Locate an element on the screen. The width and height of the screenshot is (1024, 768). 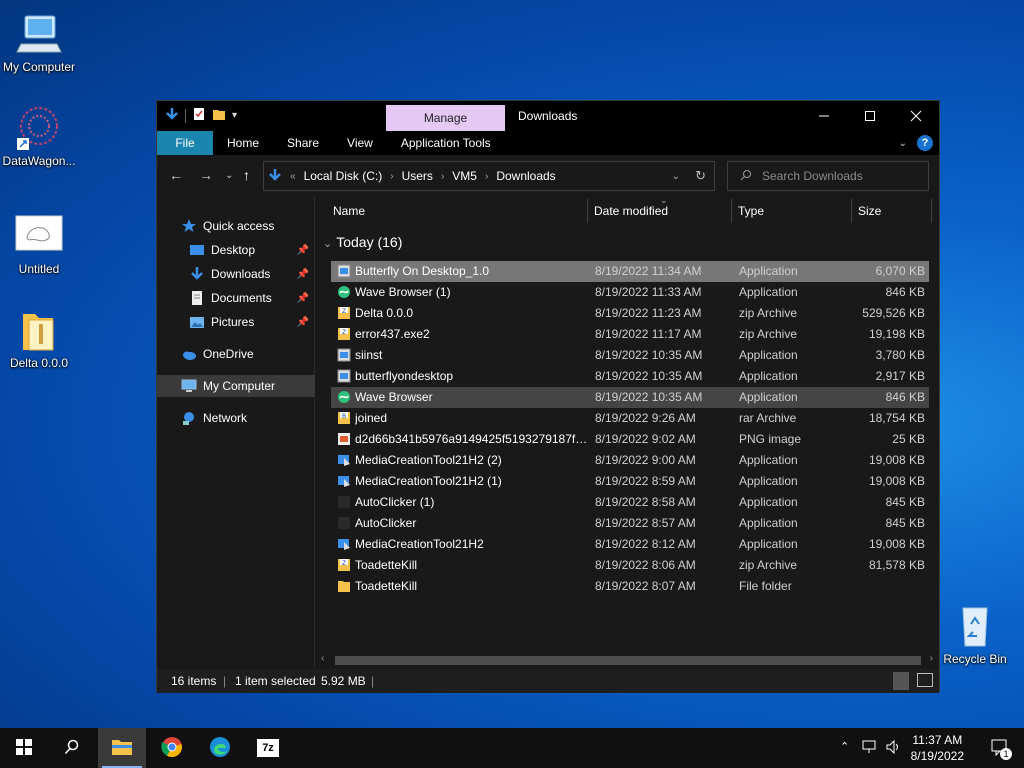
file-size: 25 KB is located at coordinates (908, 439).